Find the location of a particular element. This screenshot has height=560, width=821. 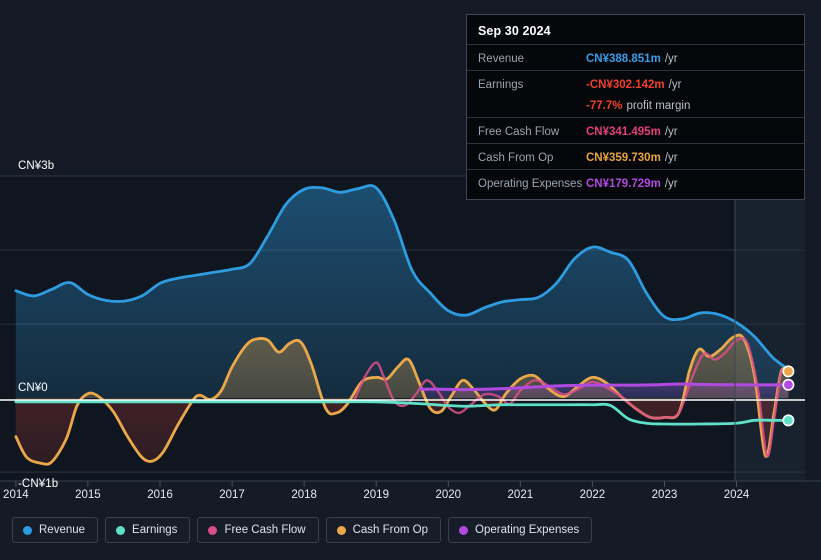

tooltip-row-value: -CN¥302.142m is located at coordinates (625, 85).